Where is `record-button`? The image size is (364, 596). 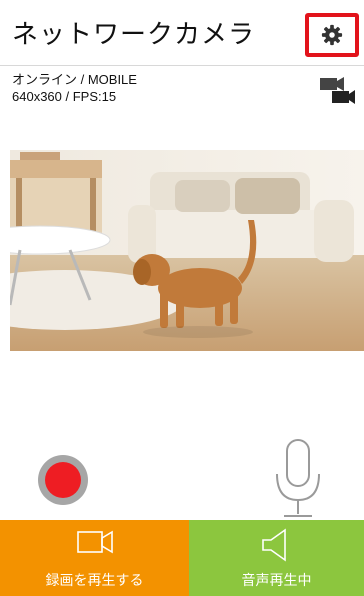 record-button is located at coordinates (63, 480).